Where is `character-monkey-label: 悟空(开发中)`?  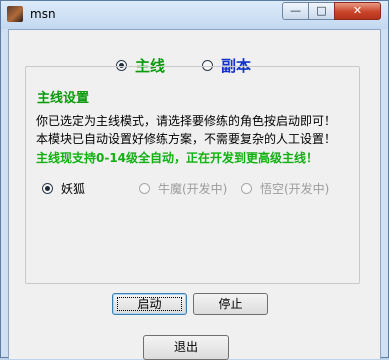
character-monkey-label: 悟空(开发中) is located at coordinates (295, 189).